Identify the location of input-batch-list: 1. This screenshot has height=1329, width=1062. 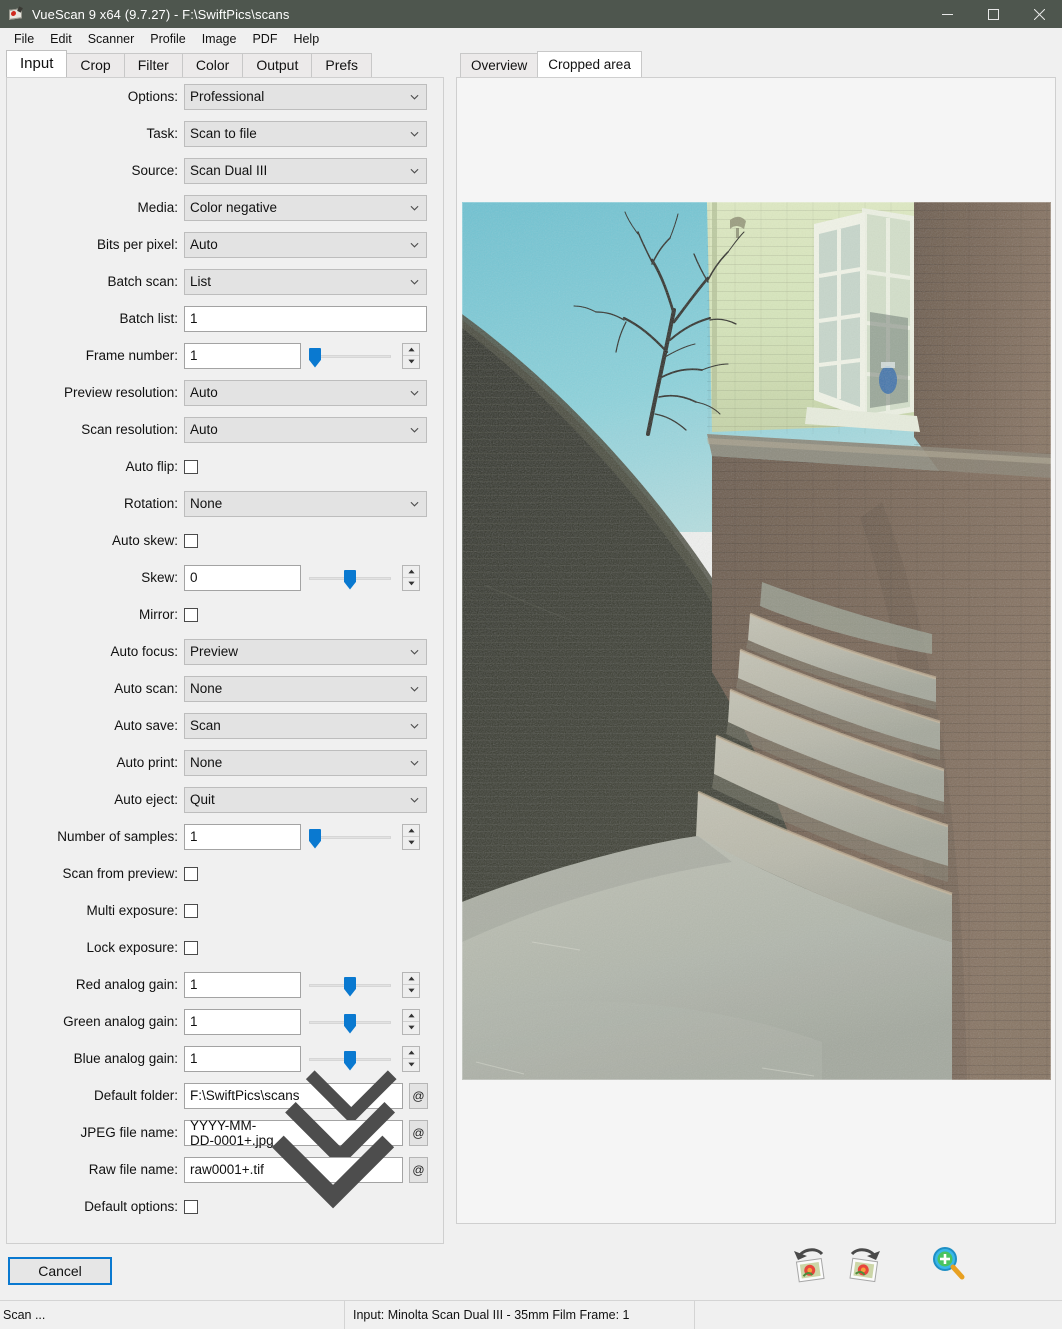
(305, 318).